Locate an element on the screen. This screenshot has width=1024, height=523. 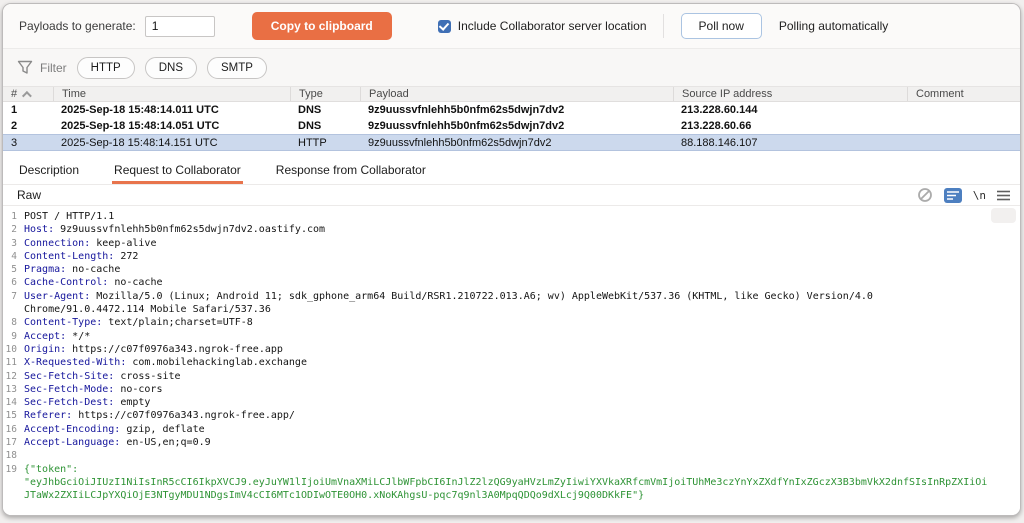
payloads-count-input is located at coordinates (179, 26).